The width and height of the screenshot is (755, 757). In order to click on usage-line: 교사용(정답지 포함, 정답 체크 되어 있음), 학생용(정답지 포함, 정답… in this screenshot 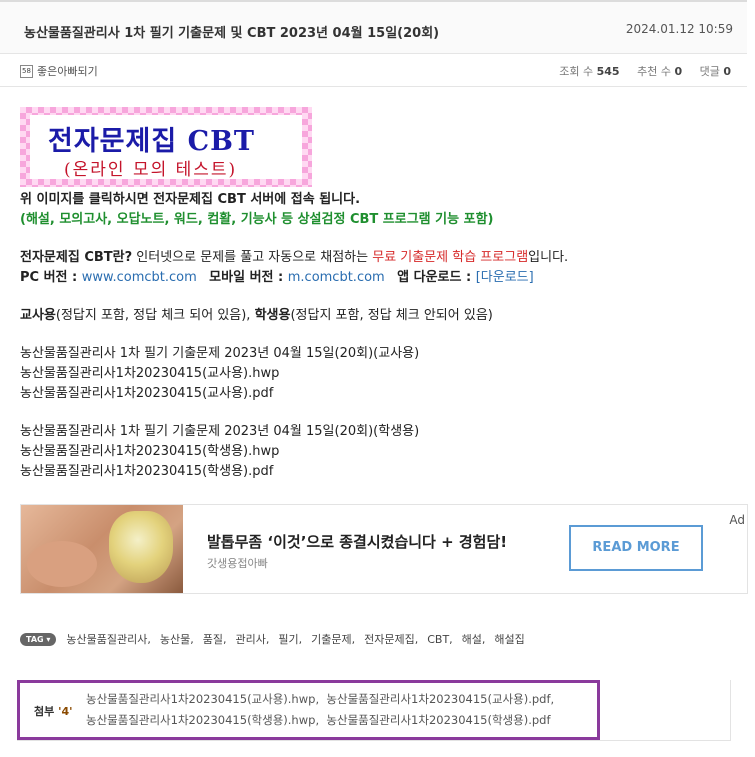, I will do `click(380, 316)`.